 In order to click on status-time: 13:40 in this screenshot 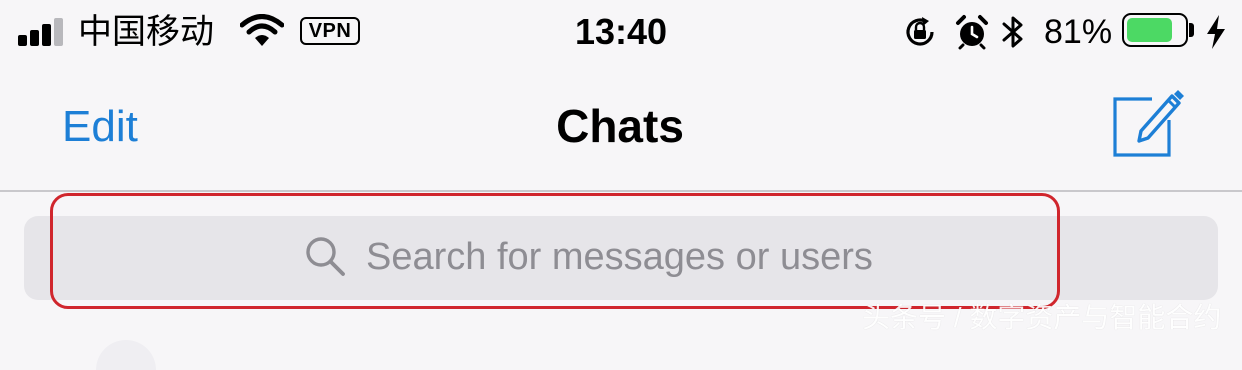, I will do `click(621, 31)`.